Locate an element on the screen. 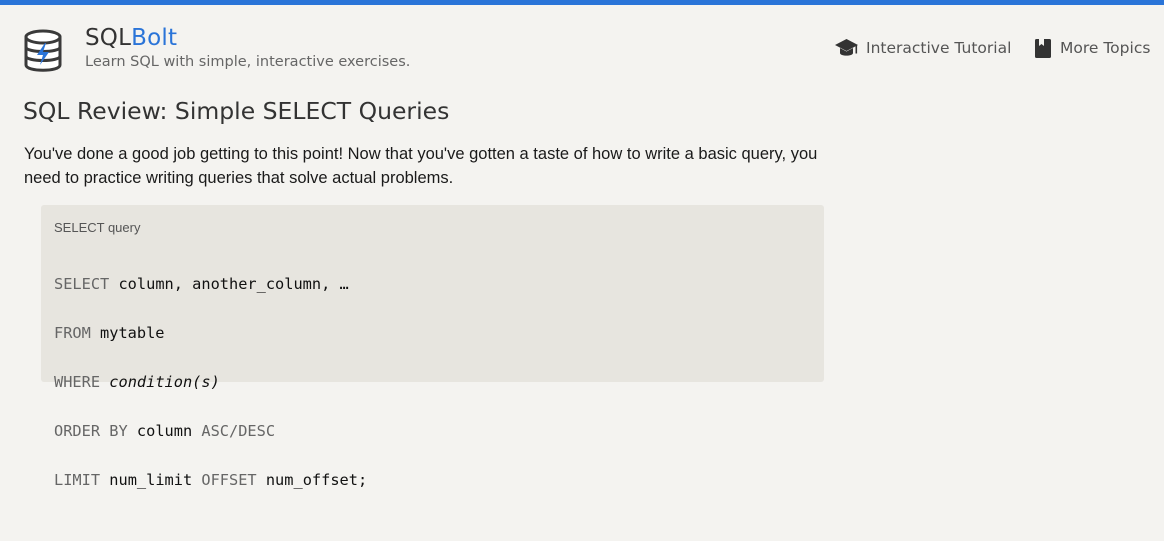 This screenshot has height=541, width=1164. sql-keyword: ORDER BY is located at coordinates (91, 430).